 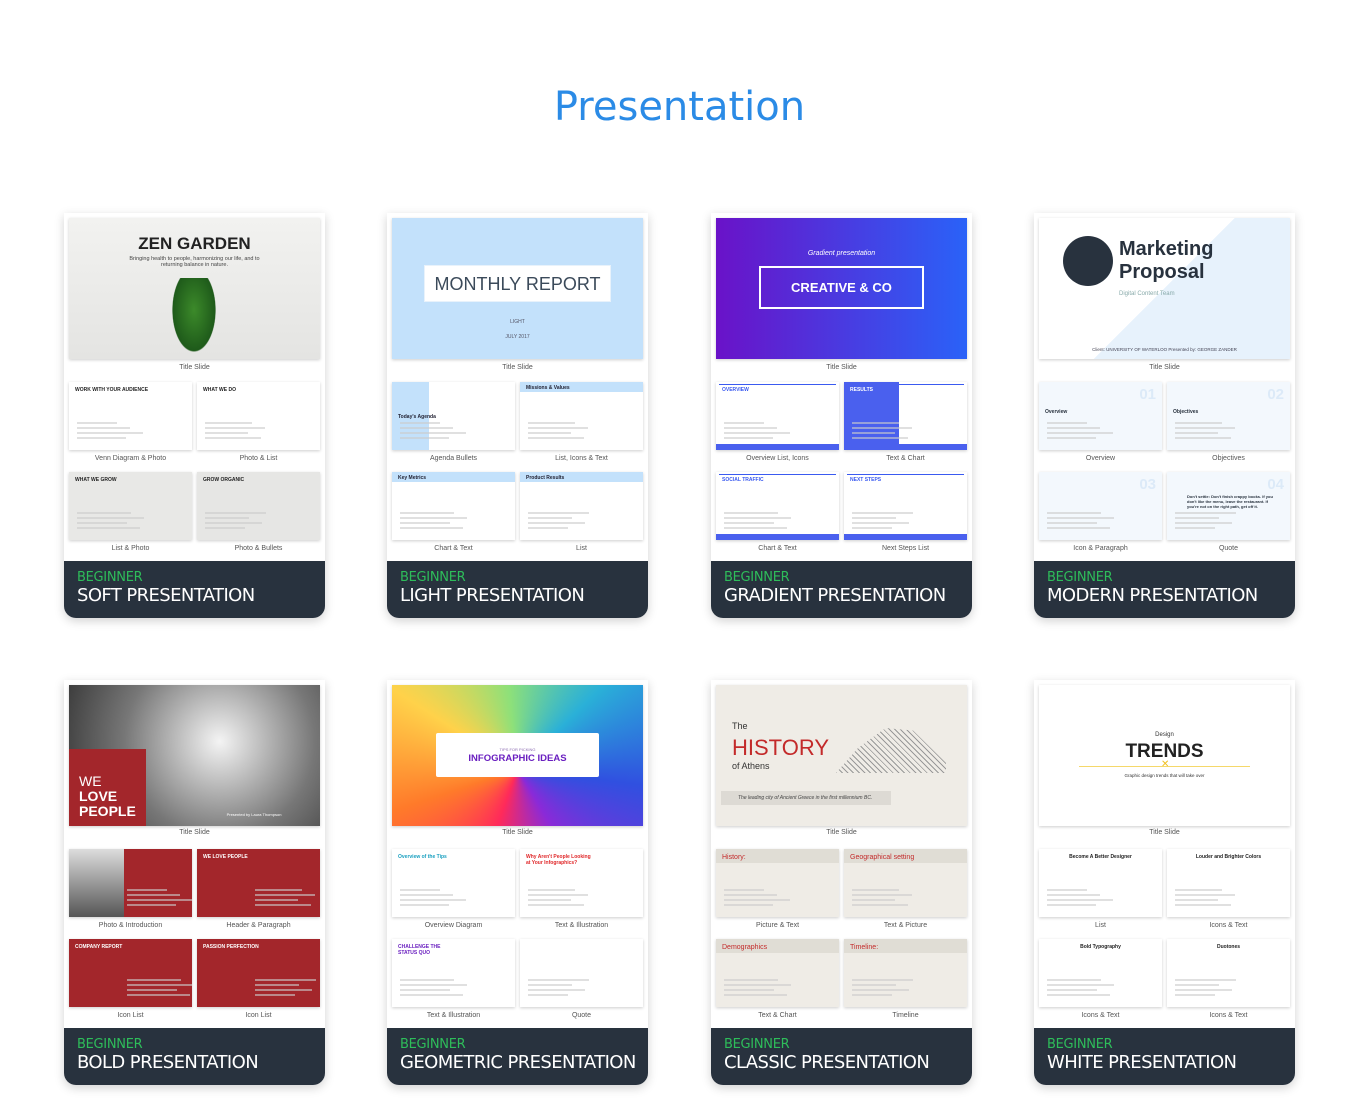 I want to click on layout-thumbnail: Timeline:, so click(x=905, y=973).